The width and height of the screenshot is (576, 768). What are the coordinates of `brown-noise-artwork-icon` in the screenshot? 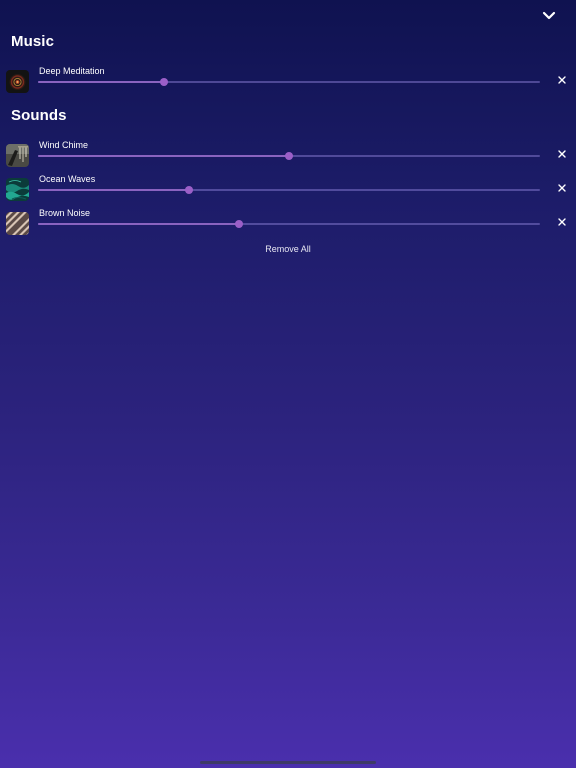 It's located at (17, 223).